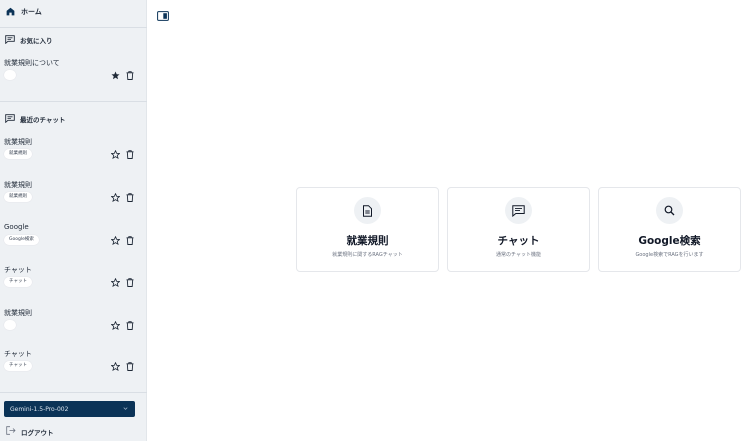 The width and height of the screenshot is (750, 441). Describe the element at coordinates (32, 63) in the screenshot. I see `chat-title: 就業規則について` at that location.